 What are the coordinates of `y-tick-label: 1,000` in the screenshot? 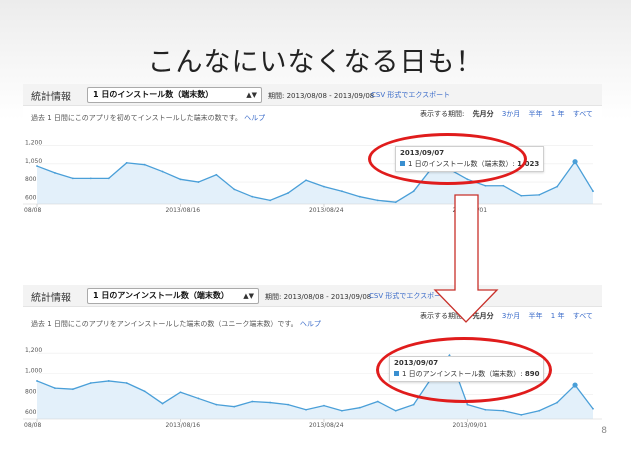 It's located at (33, 371).